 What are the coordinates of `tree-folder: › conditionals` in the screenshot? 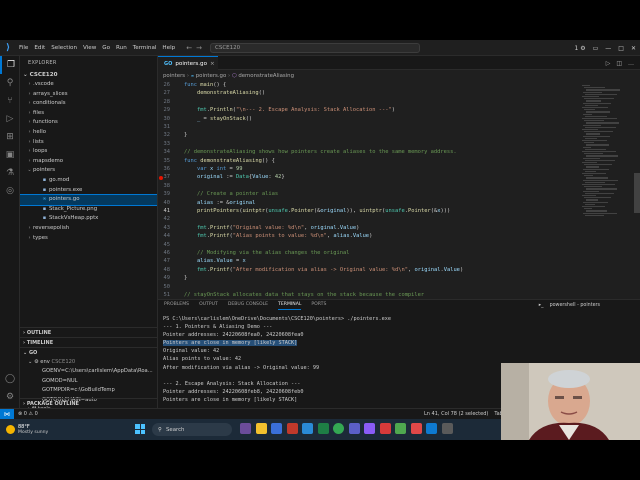 It's located at (88, 104).